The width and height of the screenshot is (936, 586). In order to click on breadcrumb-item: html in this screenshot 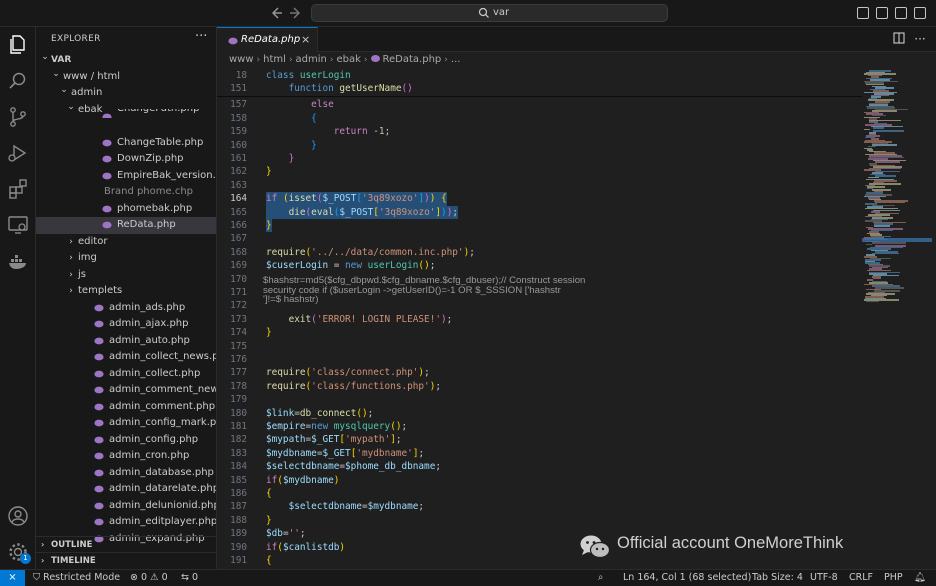, I will do `click(274, 59)`.